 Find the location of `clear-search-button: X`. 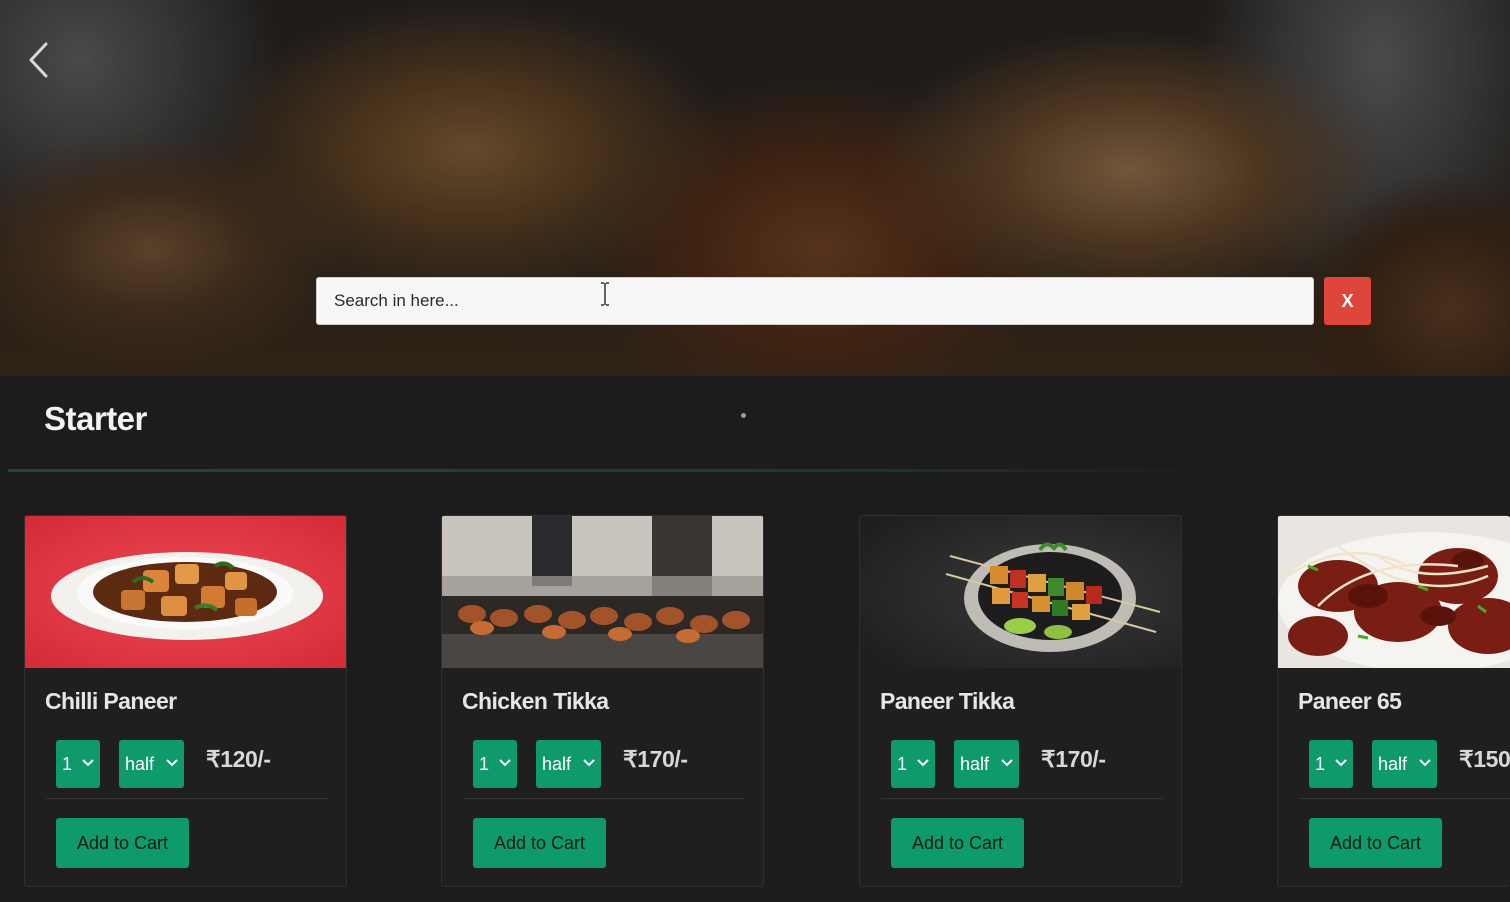

clear-search-button: X is located at coordinates (1347, 301).